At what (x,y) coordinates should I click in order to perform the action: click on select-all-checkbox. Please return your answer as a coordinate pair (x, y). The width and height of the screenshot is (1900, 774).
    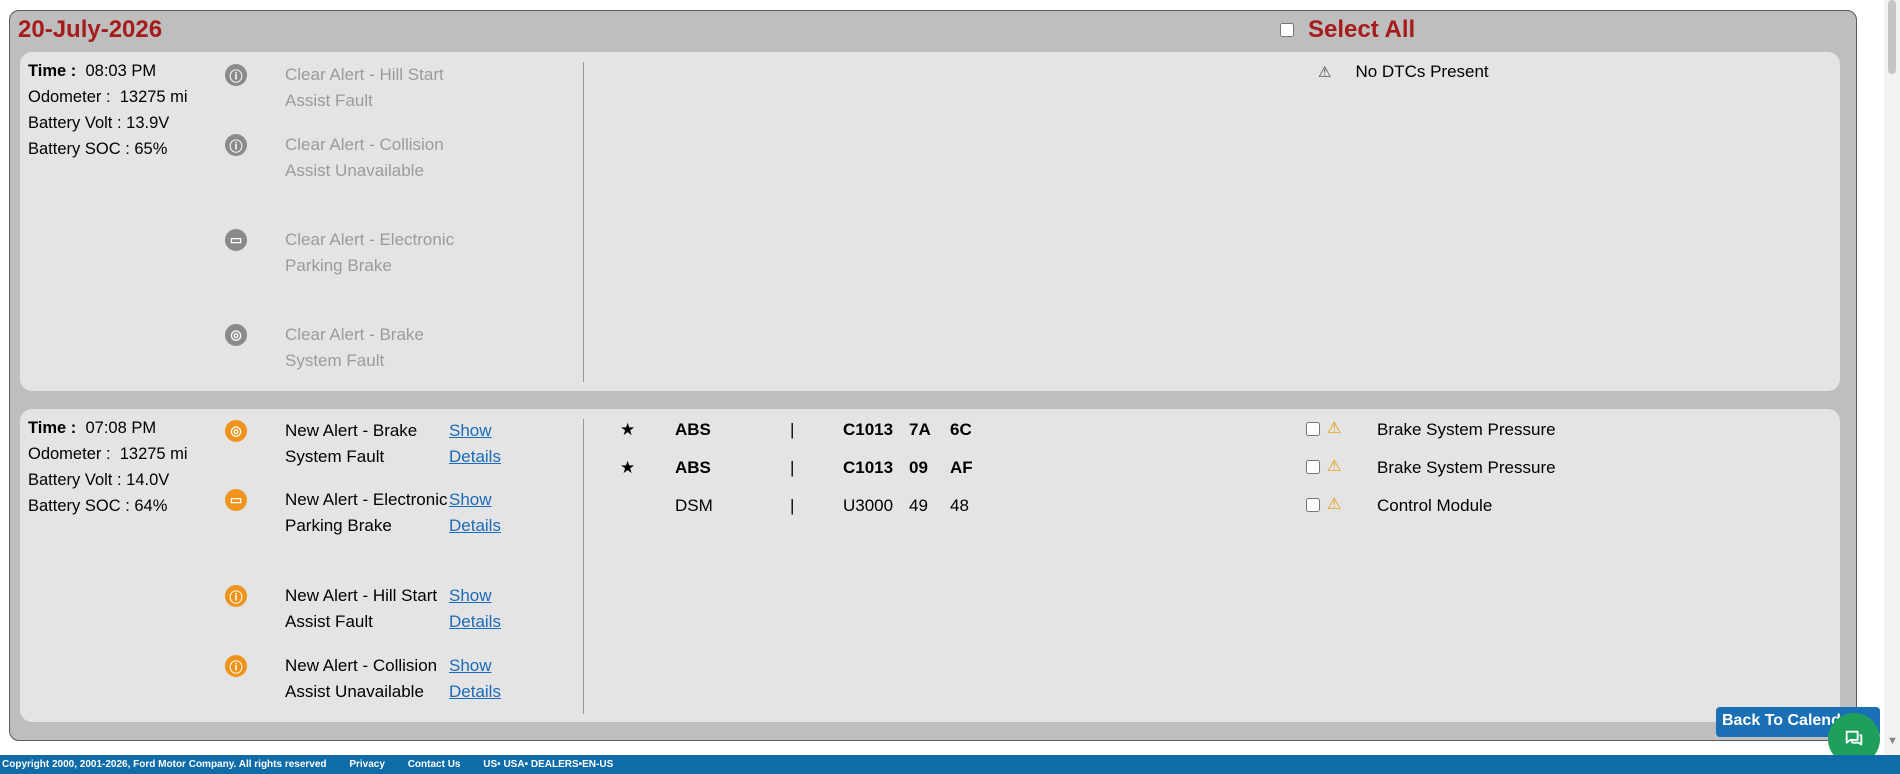
    Looking at the image, I should click on (1287, 30).